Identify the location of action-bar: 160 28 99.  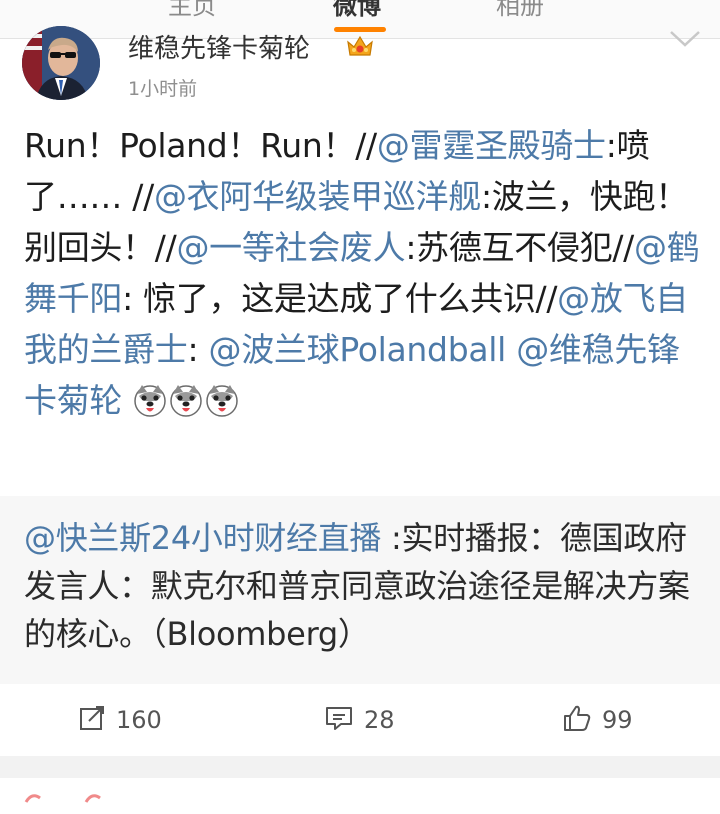
(360, 720).